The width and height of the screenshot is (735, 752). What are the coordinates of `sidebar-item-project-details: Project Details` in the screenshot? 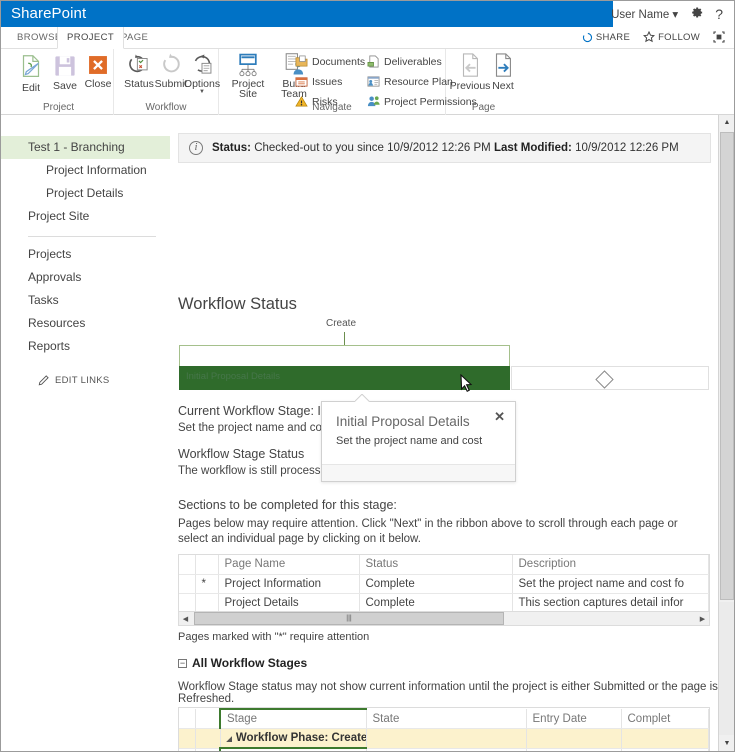 It's located at (85, 193).